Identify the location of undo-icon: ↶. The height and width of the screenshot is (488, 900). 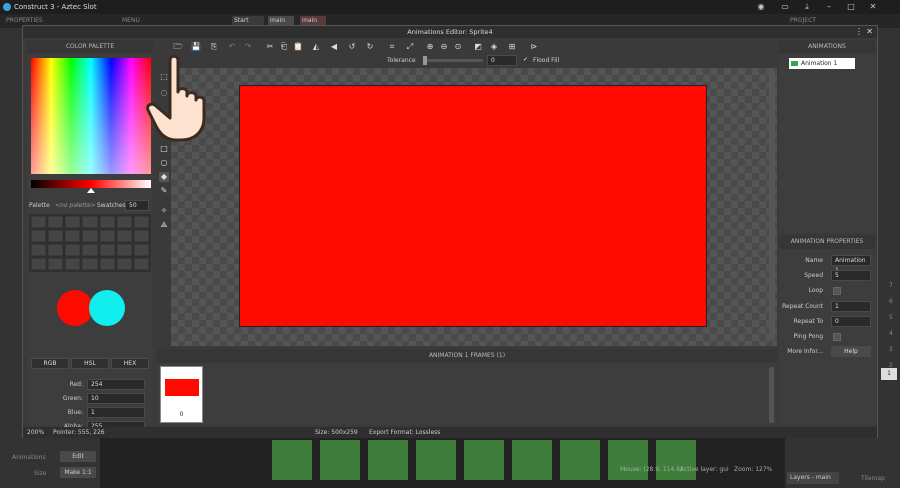
(232, 47).